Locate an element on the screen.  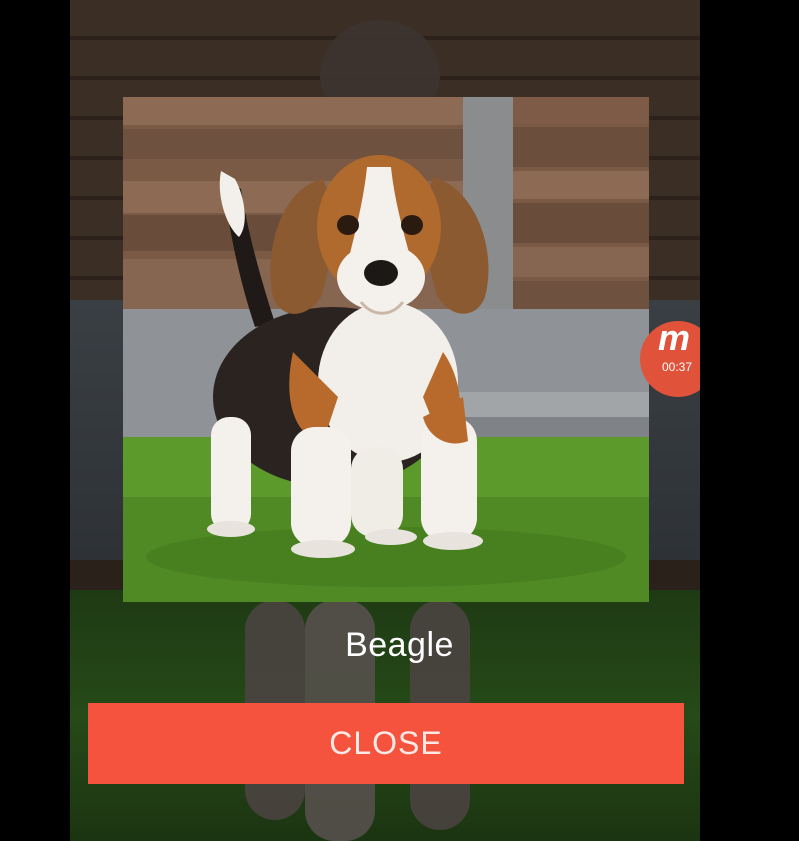
close-button: CLOSE is located at coordinates (386, 743).